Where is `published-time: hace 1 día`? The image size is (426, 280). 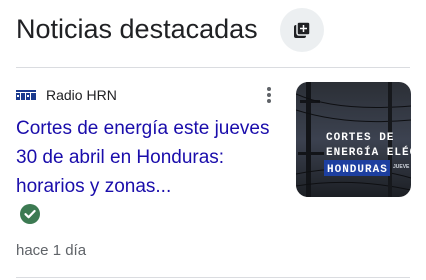 published-time: hace 1 día is located at coordinates (51, 250).